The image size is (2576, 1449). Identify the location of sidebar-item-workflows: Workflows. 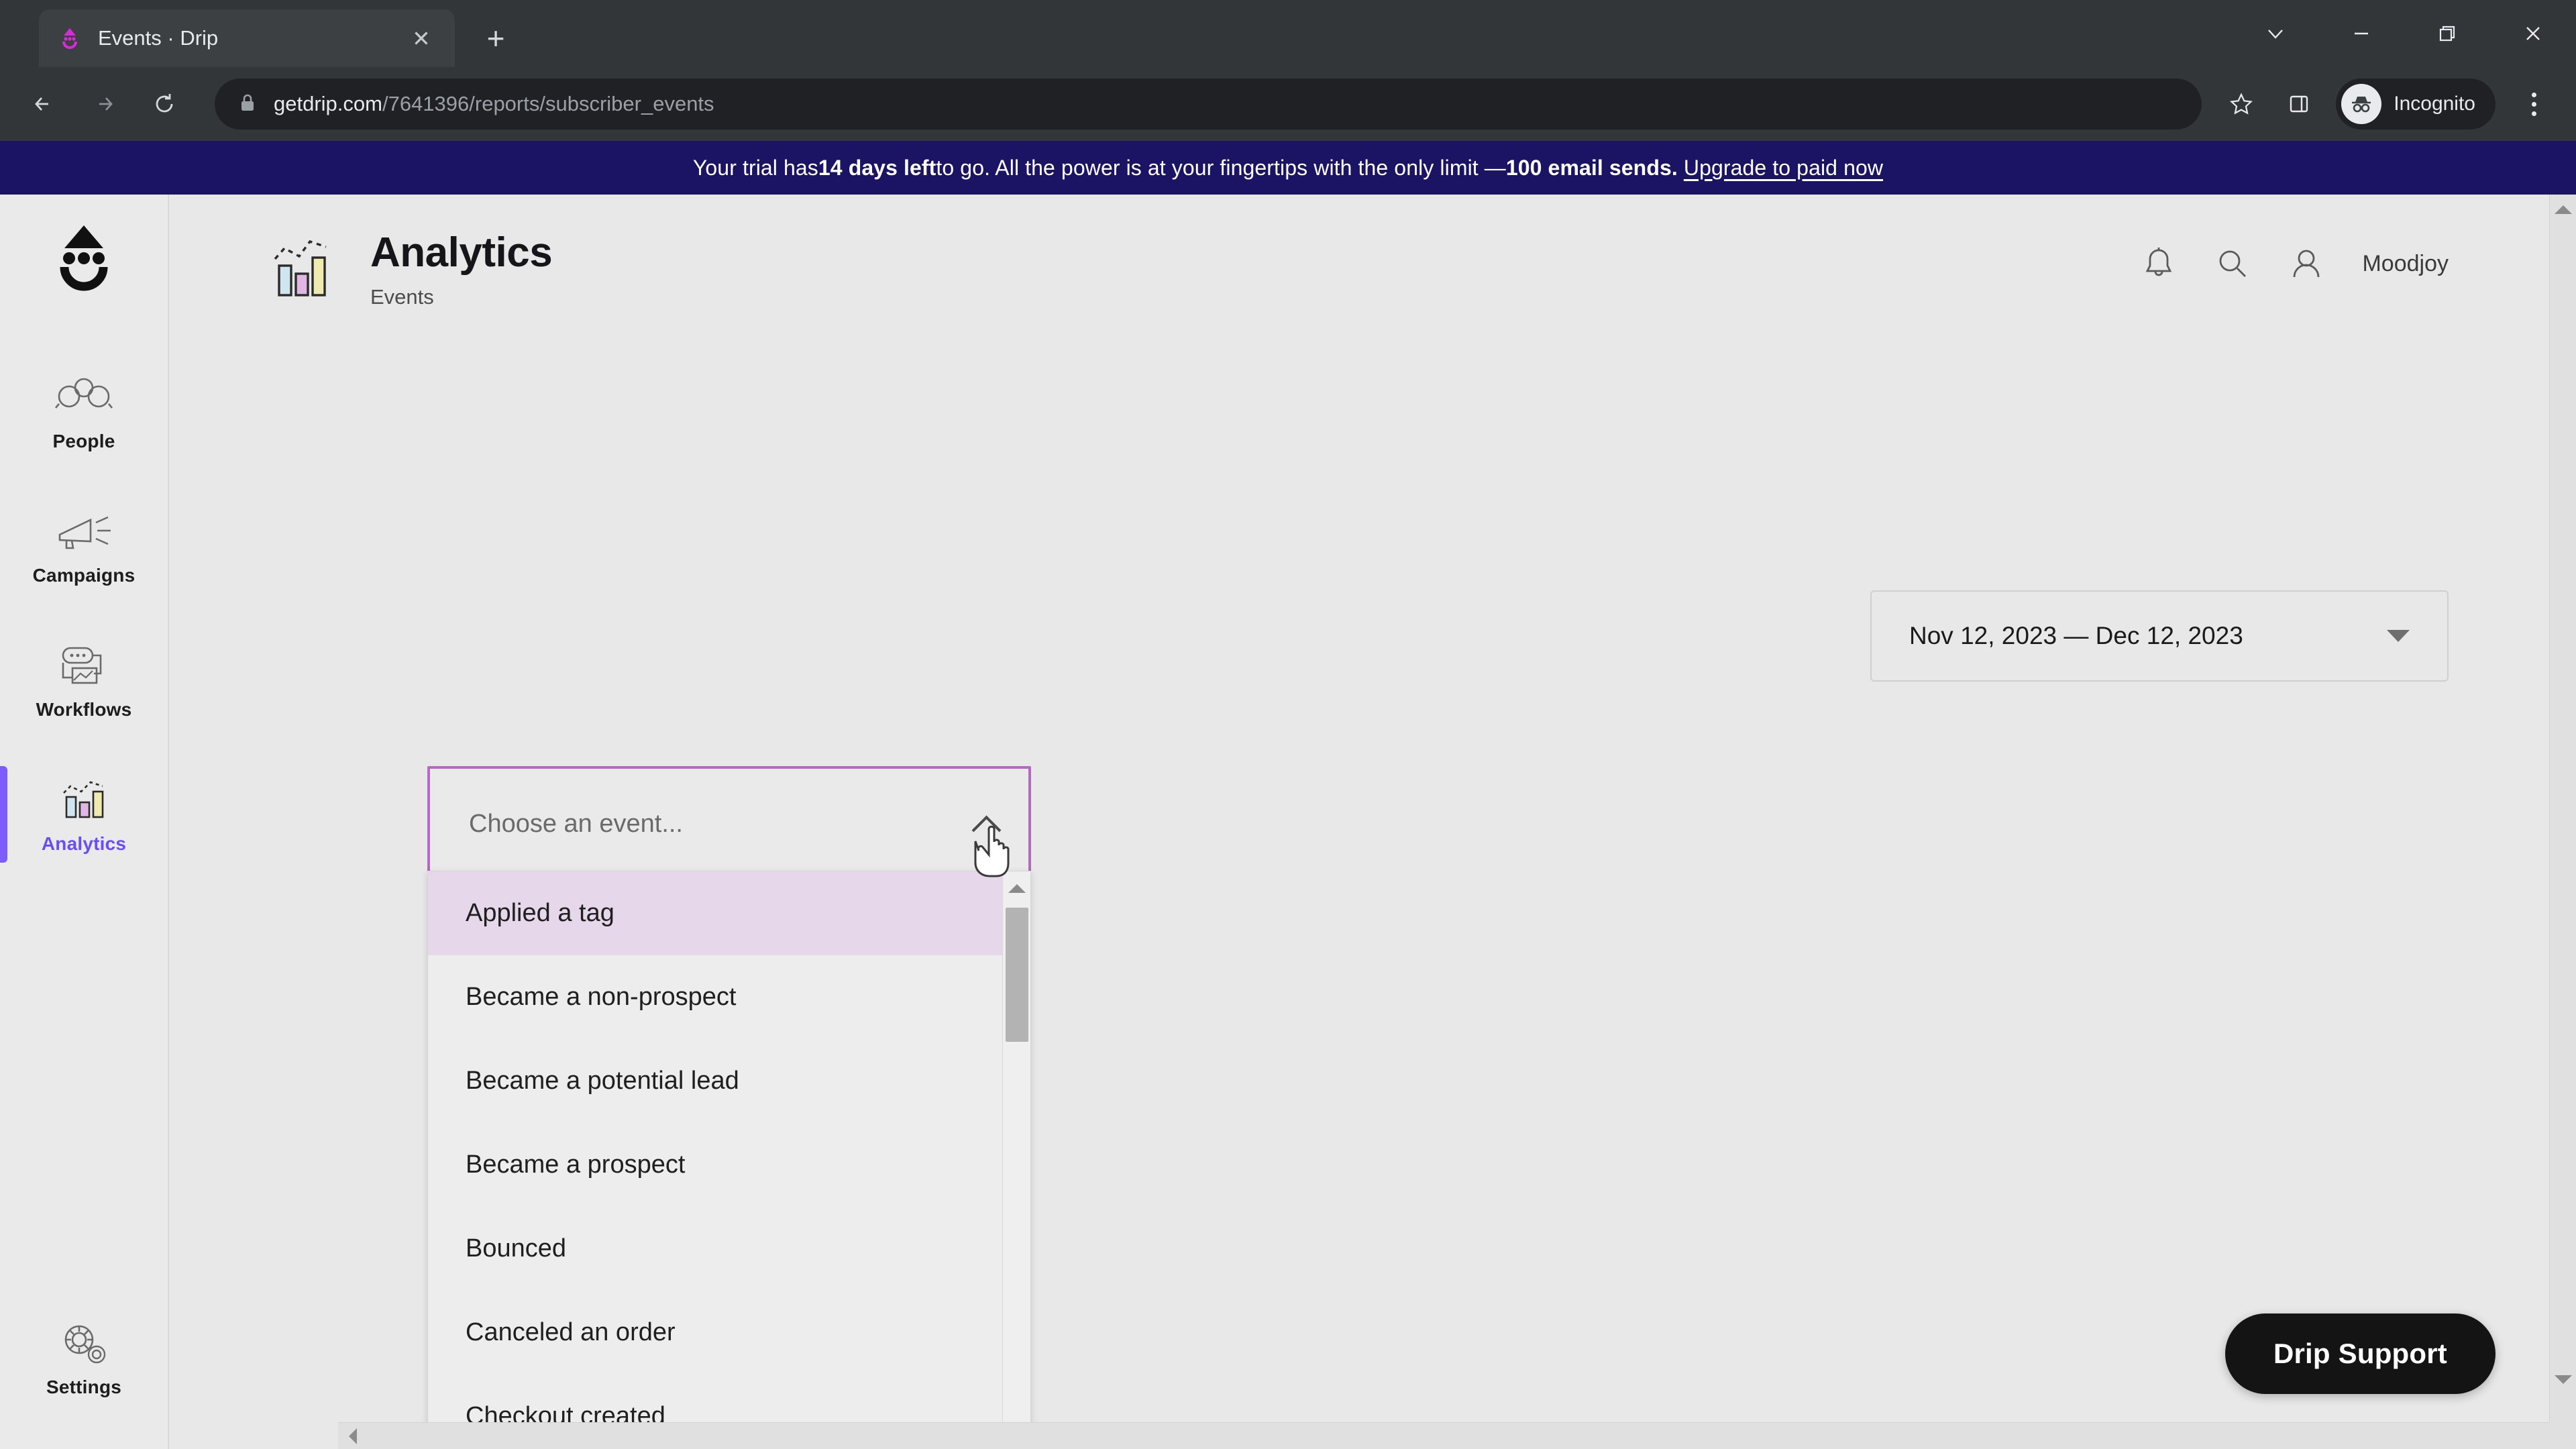
(84, 680).